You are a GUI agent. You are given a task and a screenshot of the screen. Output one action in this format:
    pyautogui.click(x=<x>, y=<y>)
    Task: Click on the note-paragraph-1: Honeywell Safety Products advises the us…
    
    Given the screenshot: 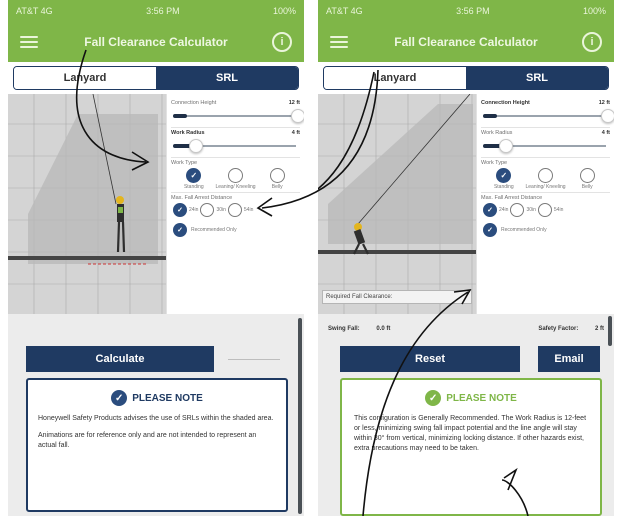 What is the action you would take?
    pyautogui.click(x=156, y=418)
    